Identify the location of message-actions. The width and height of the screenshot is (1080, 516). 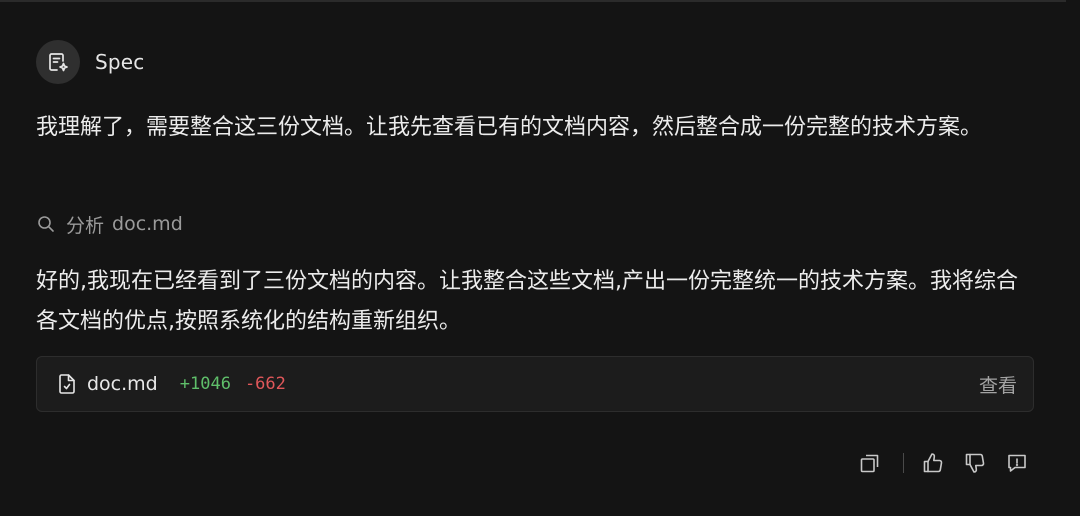
(943, 463).